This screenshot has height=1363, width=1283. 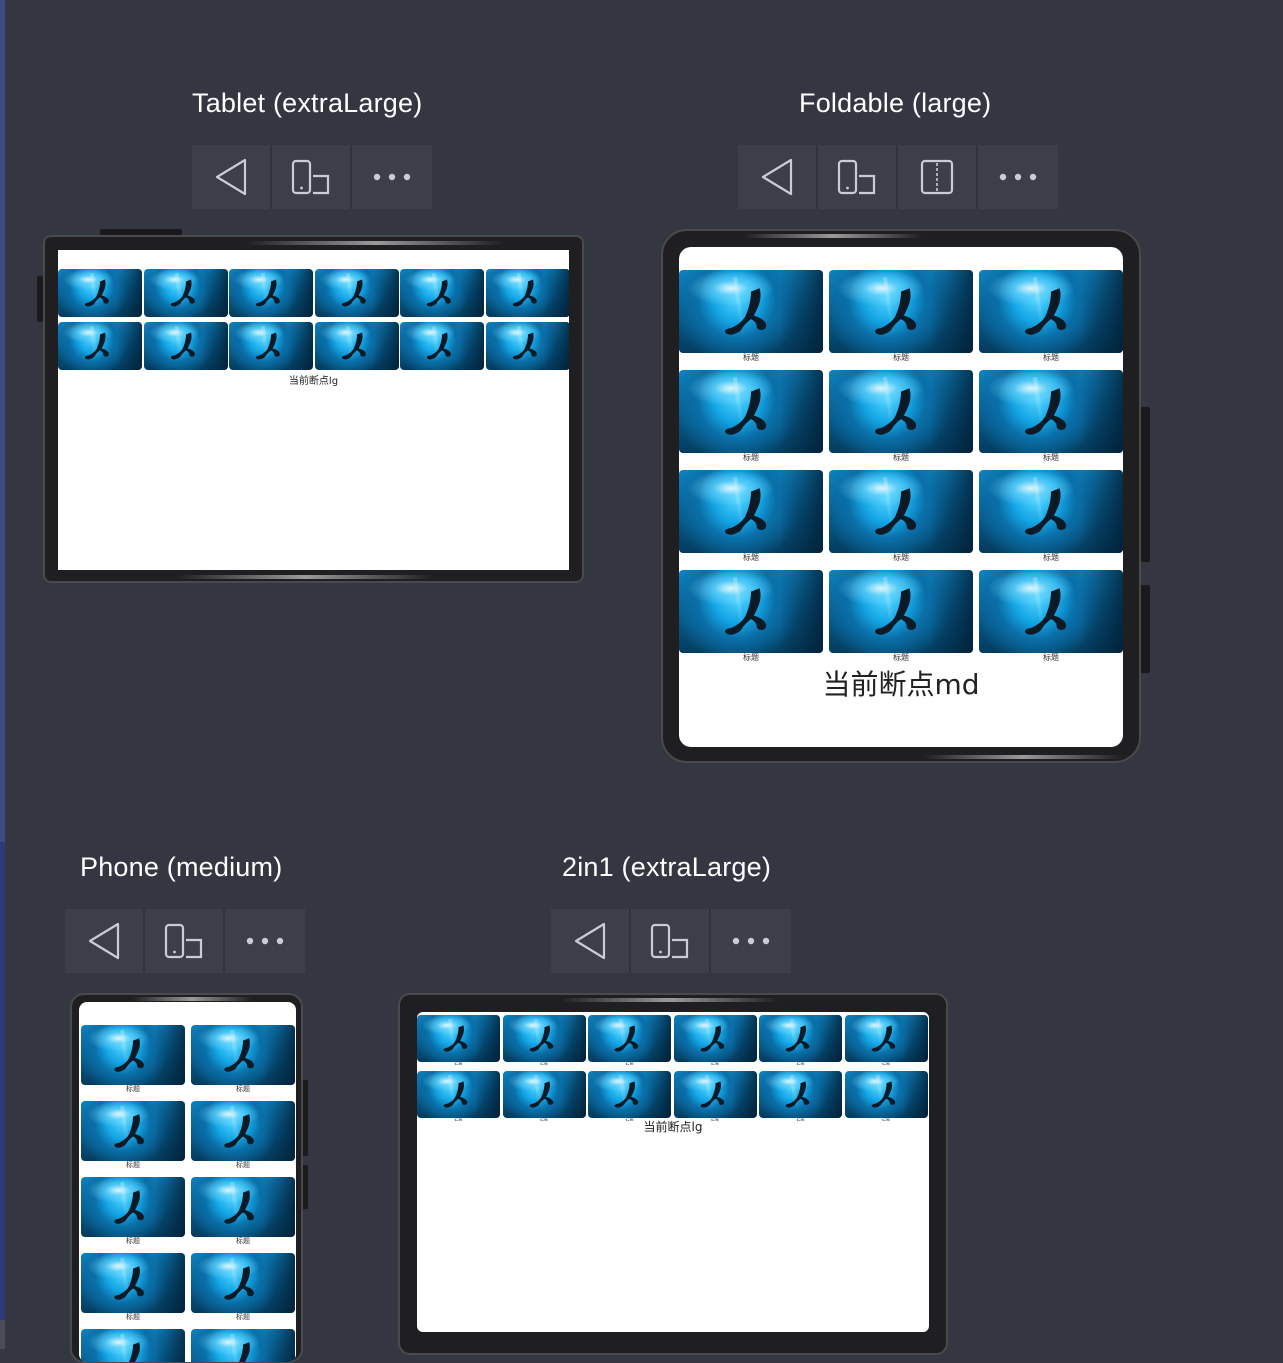 I want to click on device-title-2in1: 2in1 (extraLarge), so click(x=667, y=867).